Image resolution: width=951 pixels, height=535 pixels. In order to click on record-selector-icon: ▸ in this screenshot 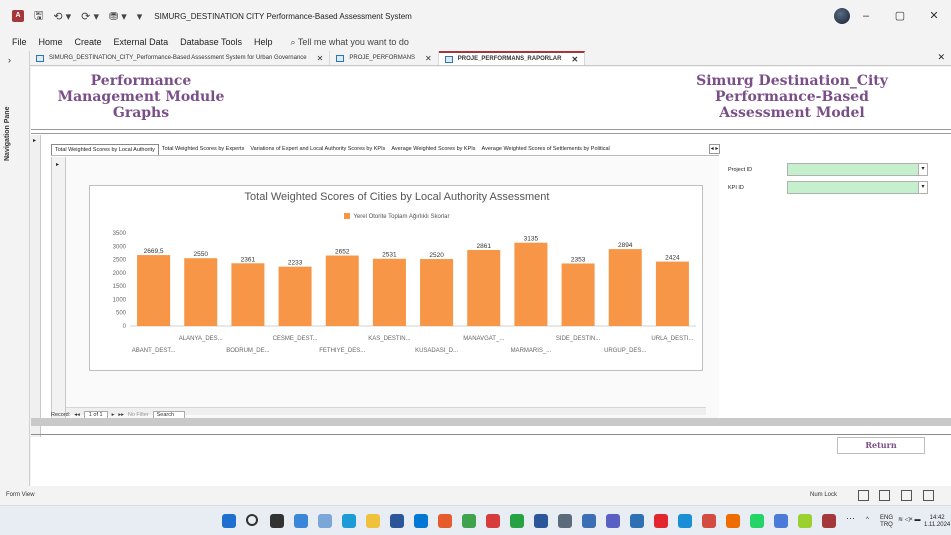, I will do `click(58, 165)`.